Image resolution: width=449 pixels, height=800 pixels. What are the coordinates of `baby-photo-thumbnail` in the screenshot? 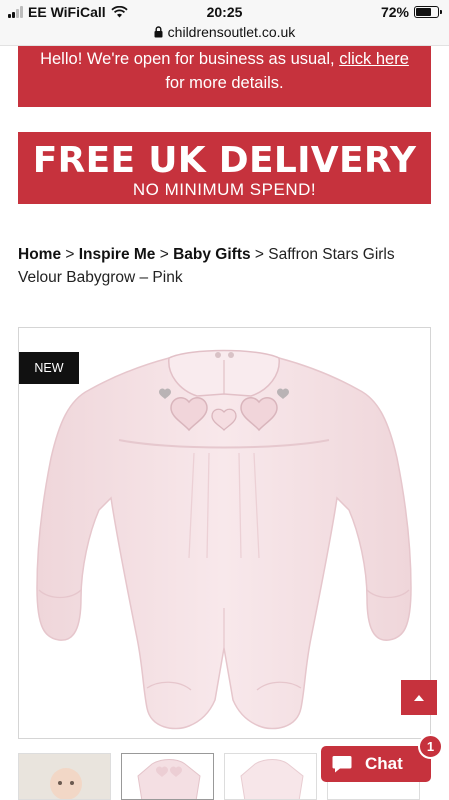 It's located at (64, 776).